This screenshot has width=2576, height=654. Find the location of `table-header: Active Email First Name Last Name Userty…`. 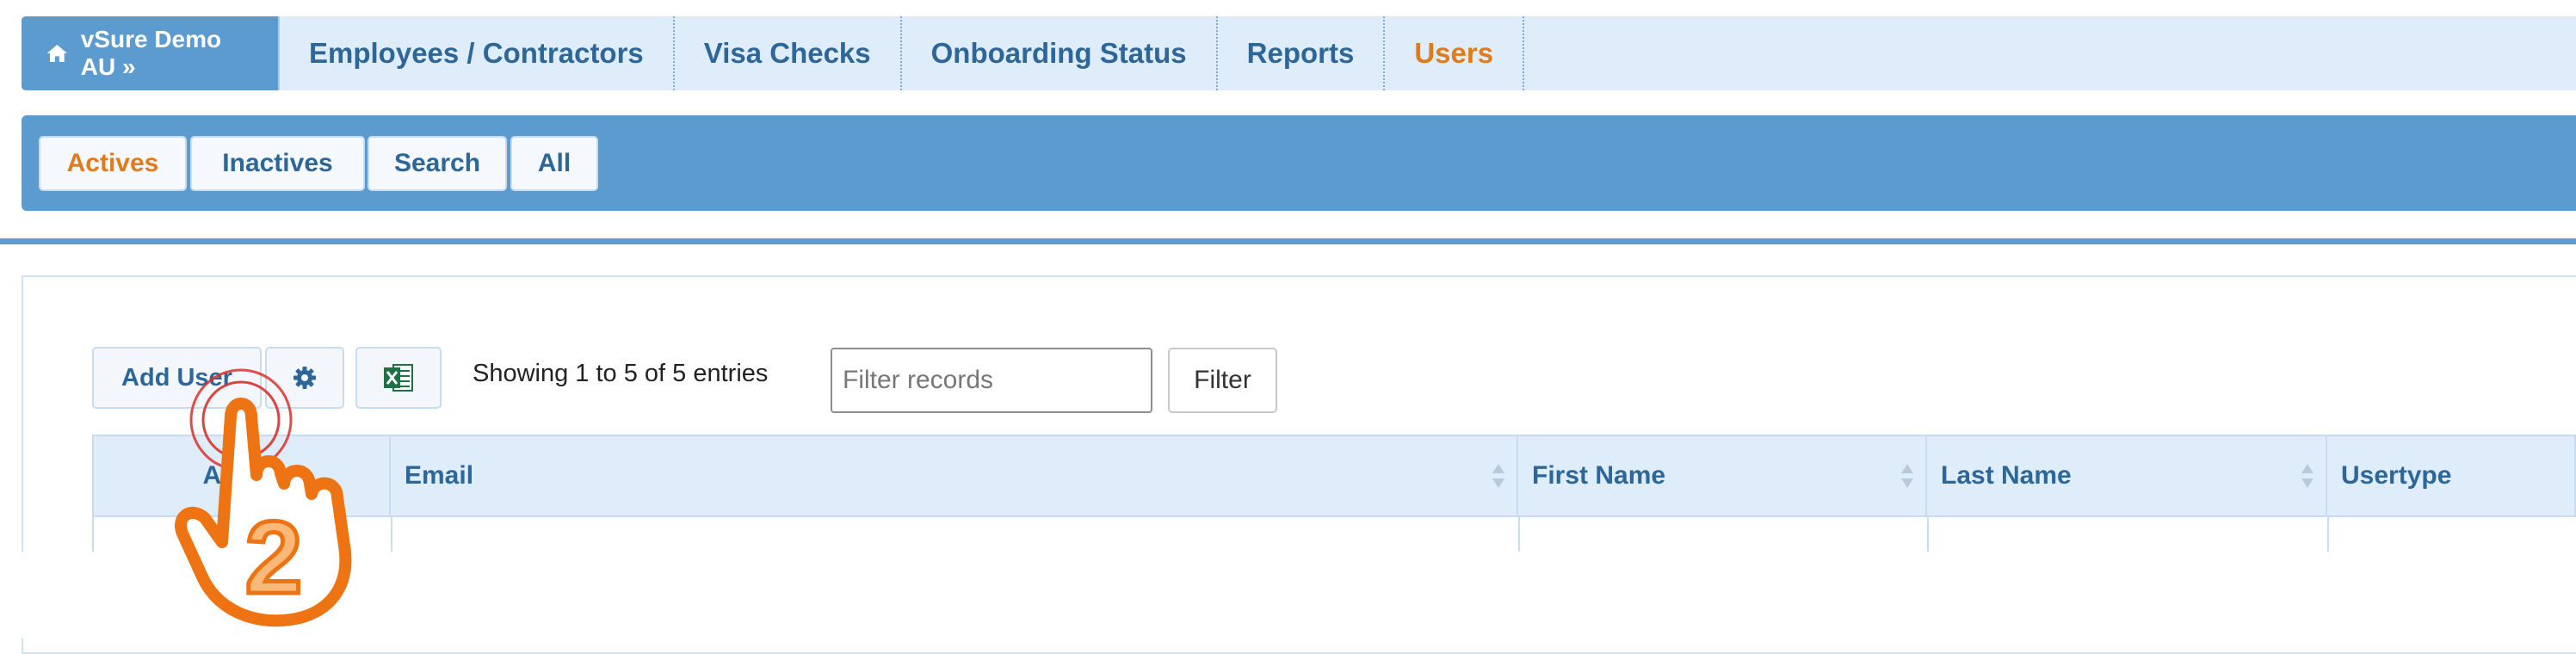

table-header: Active Email First Name Last Name Userty… is located at coordinates (1334, 476).